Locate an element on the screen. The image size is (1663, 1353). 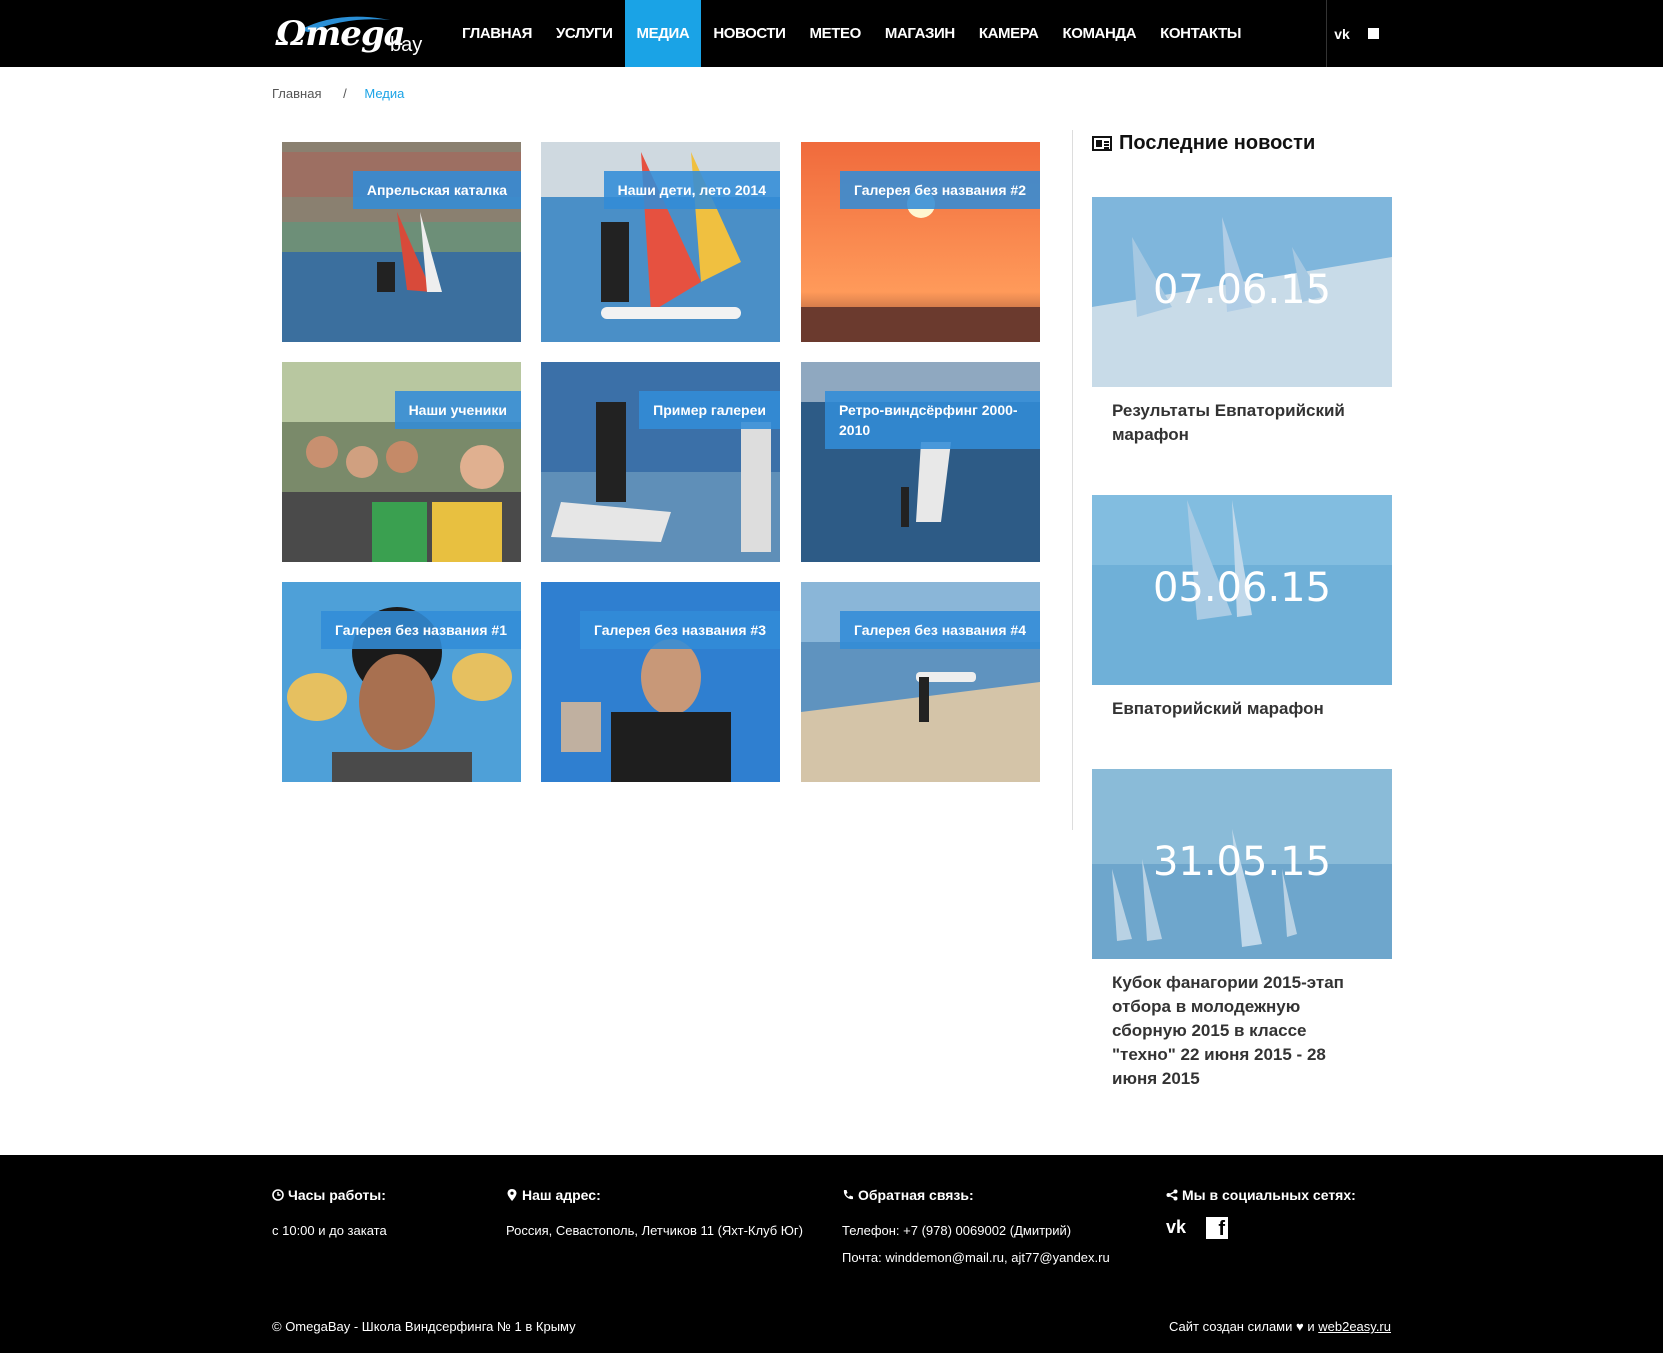
footer-social-links: vk f is located at coordinates (1261, 1228).